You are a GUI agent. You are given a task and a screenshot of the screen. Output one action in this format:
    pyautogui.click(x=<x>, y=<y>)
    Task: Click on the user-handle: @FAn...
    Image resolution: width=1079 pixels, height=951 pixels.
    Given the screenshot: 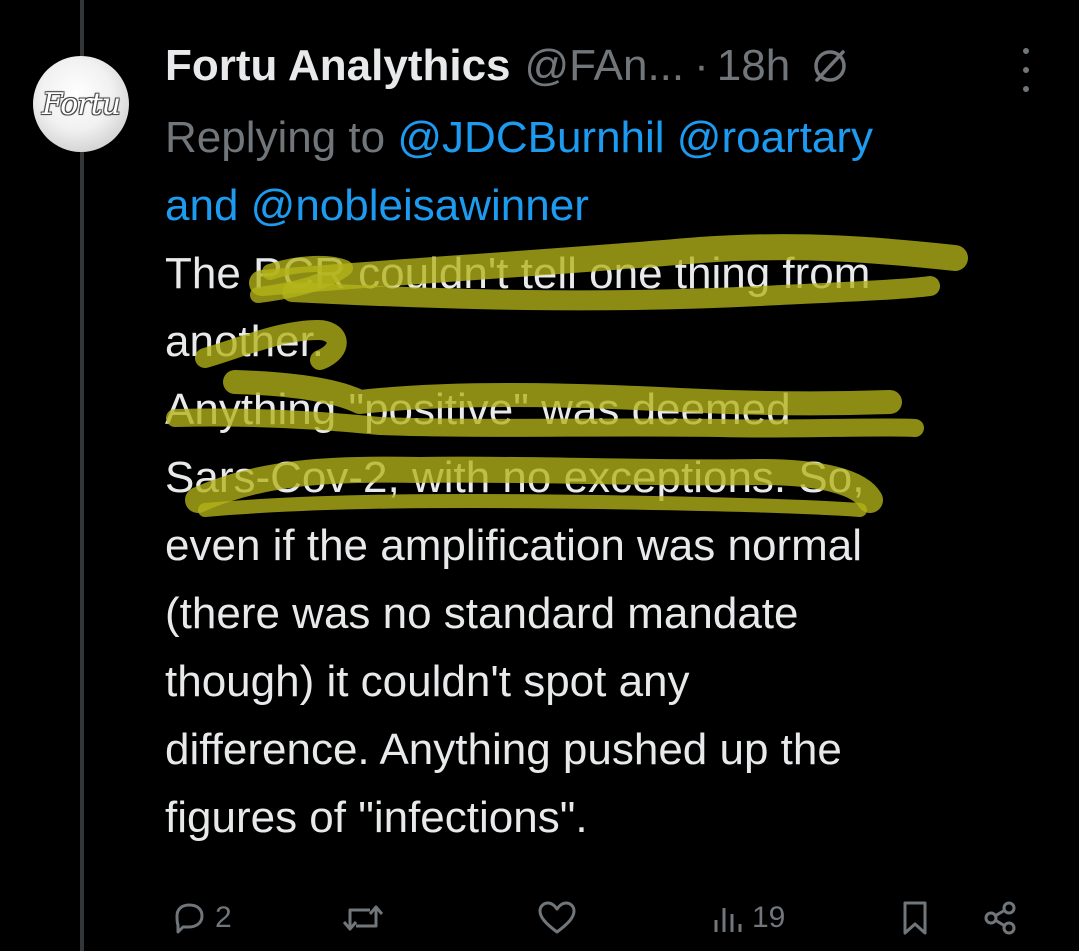 What is the action you would take?
    pyautogui.click(x=605, y=66)
    